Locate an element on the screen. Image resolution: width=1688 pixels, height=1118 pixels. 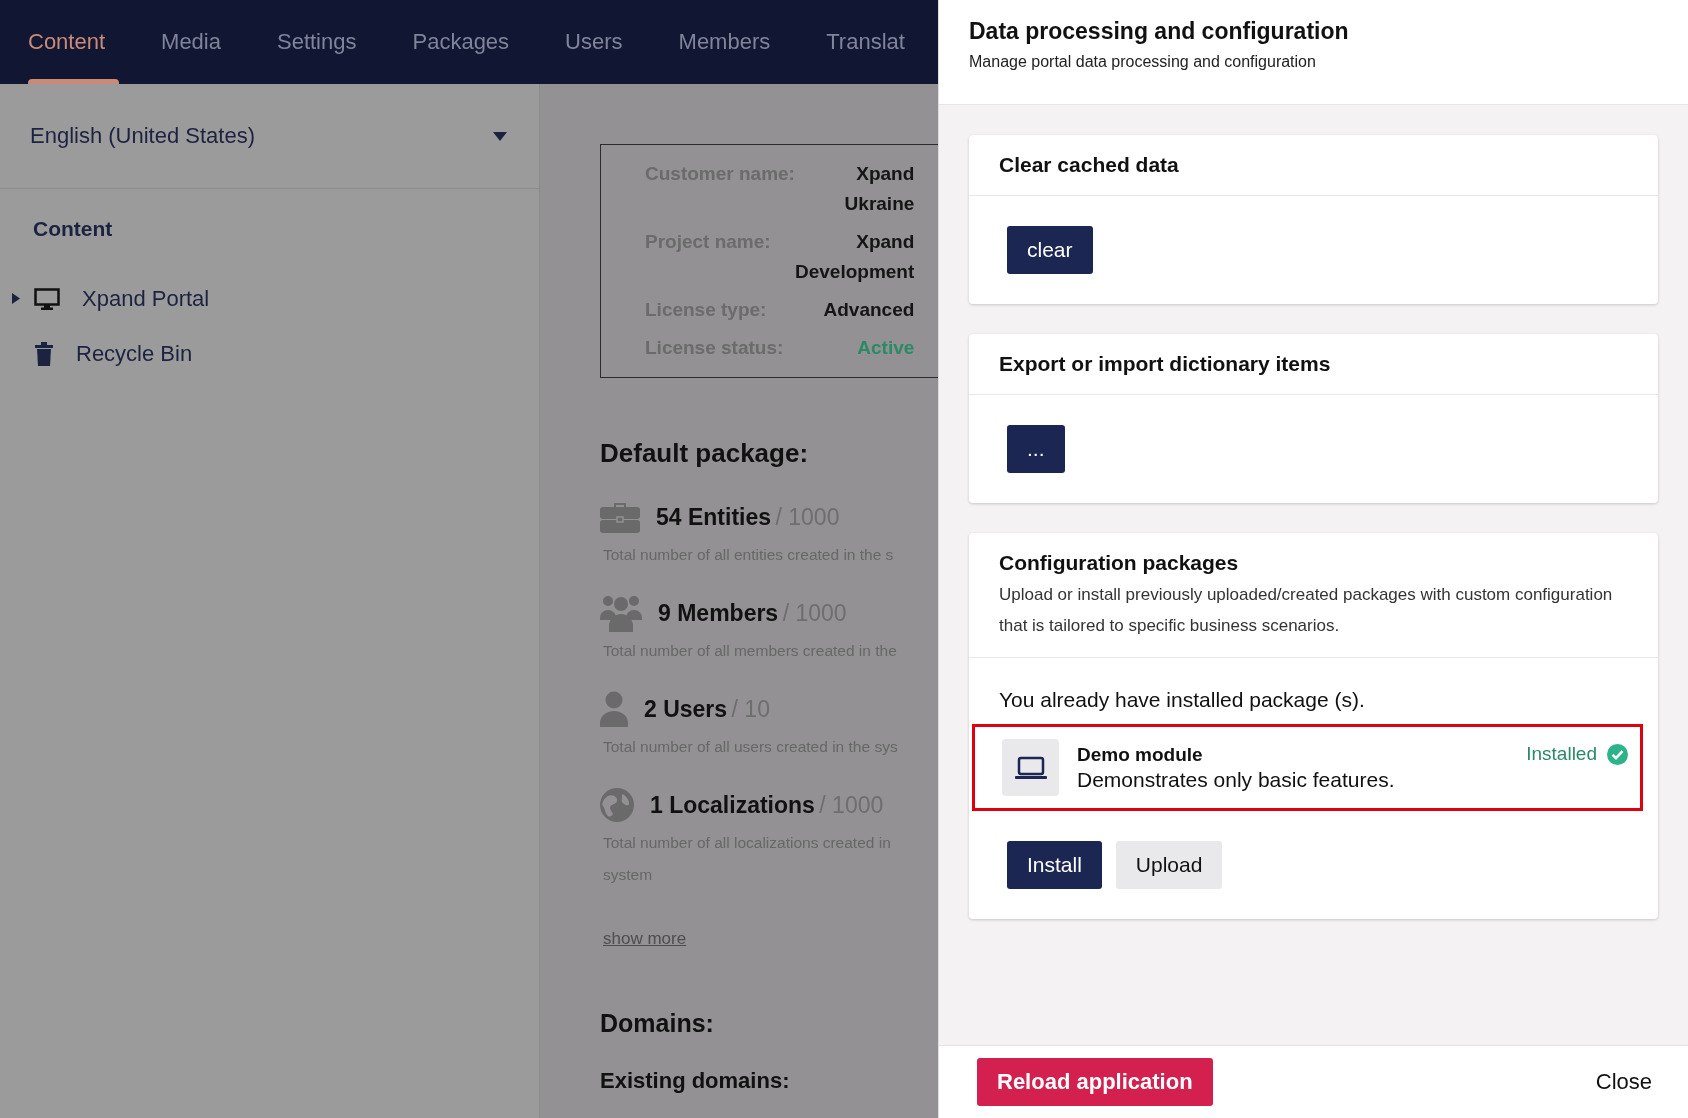
count-text: 9 Members is located at coordinates (718, 612).